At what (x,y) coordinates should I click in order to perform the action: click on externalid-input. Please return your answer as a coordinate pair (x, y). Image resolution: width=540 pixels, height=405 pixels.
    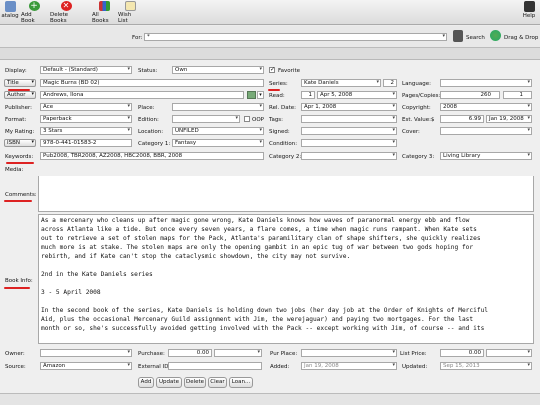
    Looking at the image, I should click on (215, 366).